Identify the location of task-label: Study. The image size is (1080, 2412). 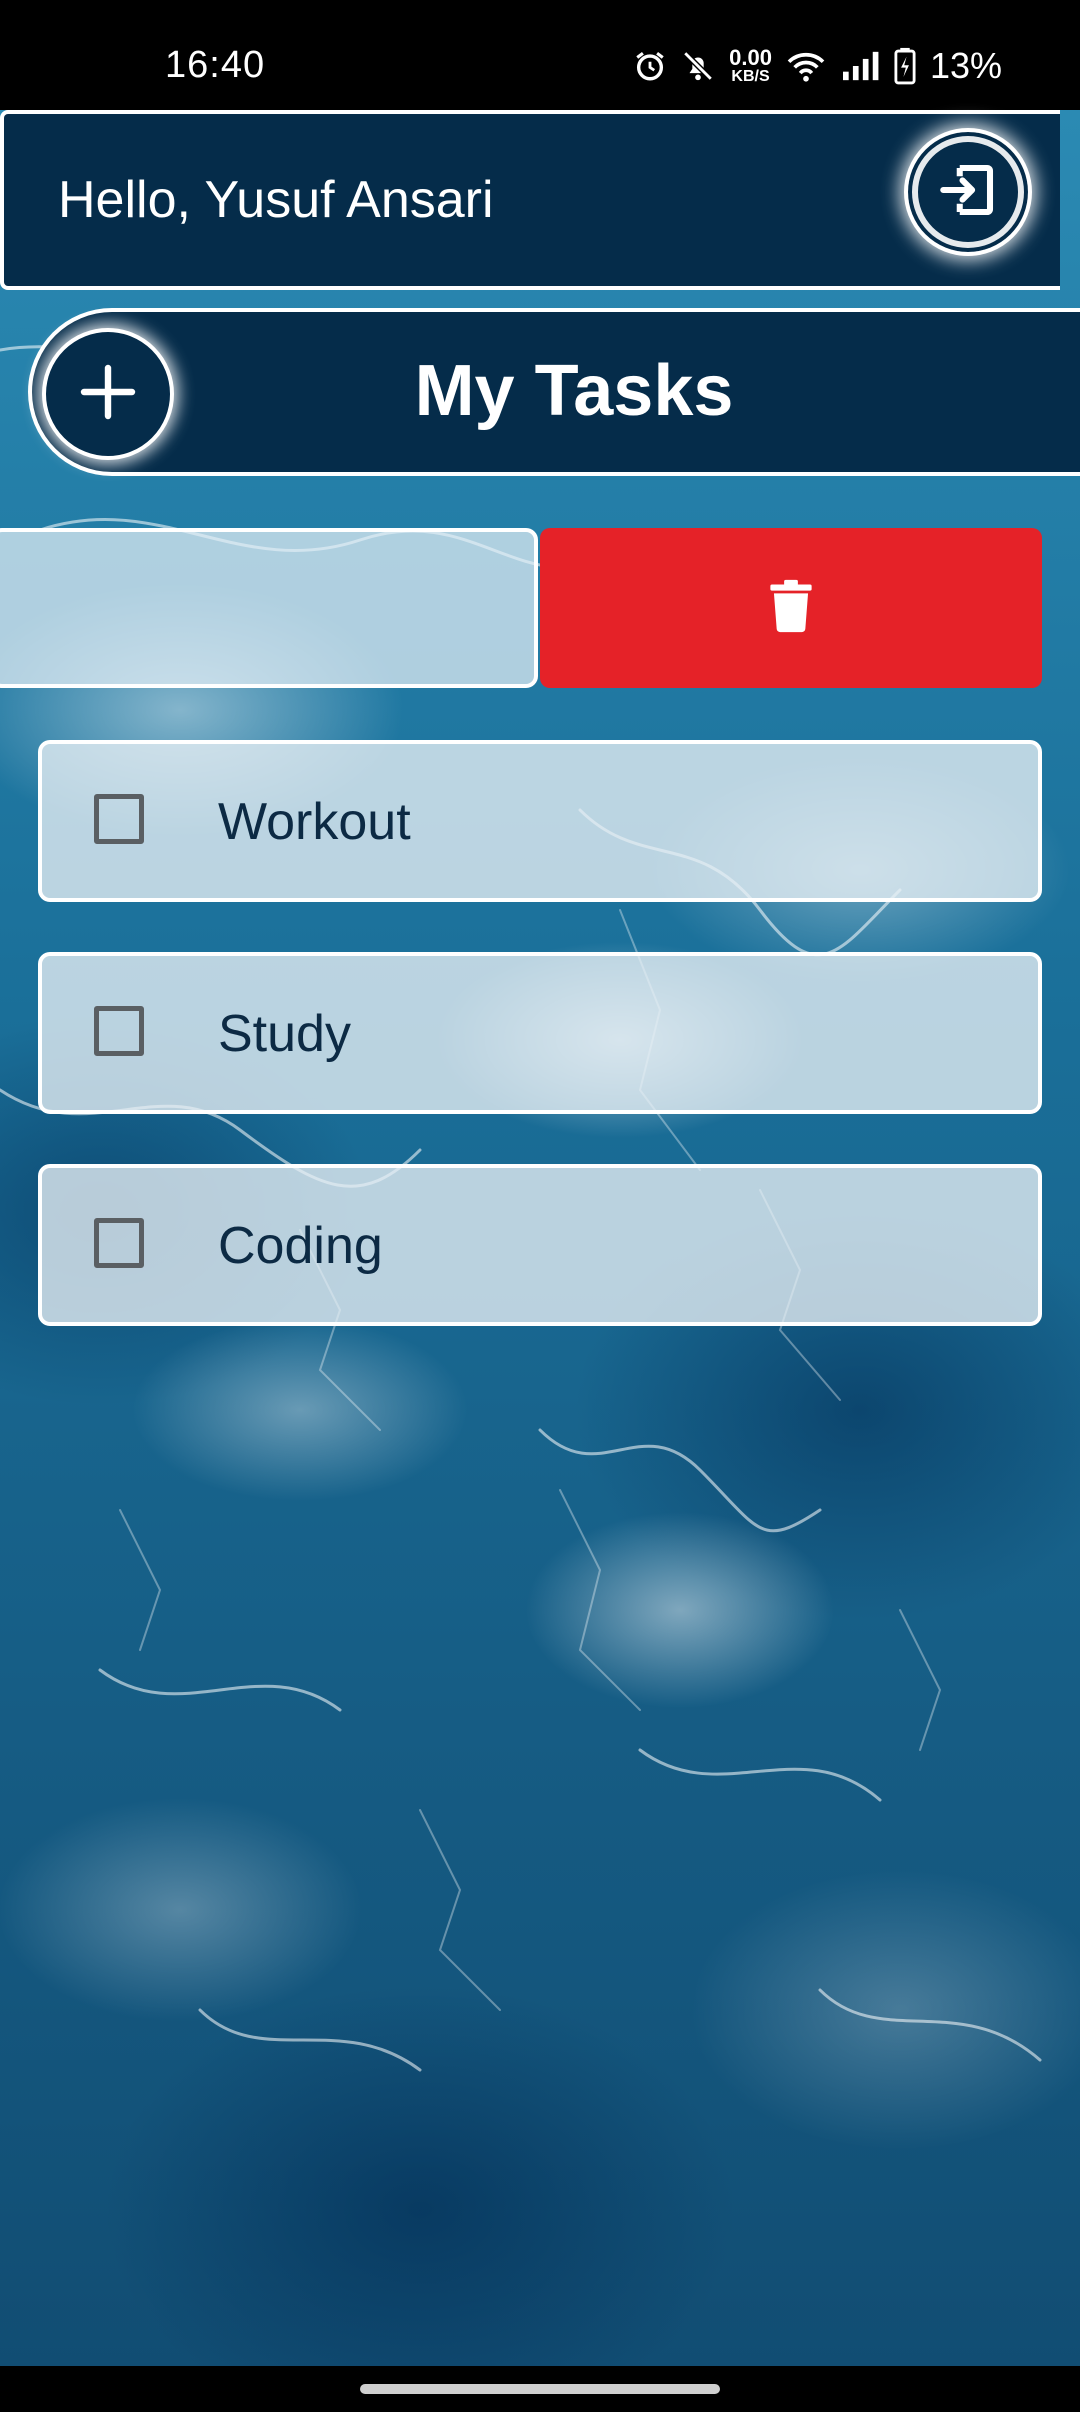
(284, 1034).